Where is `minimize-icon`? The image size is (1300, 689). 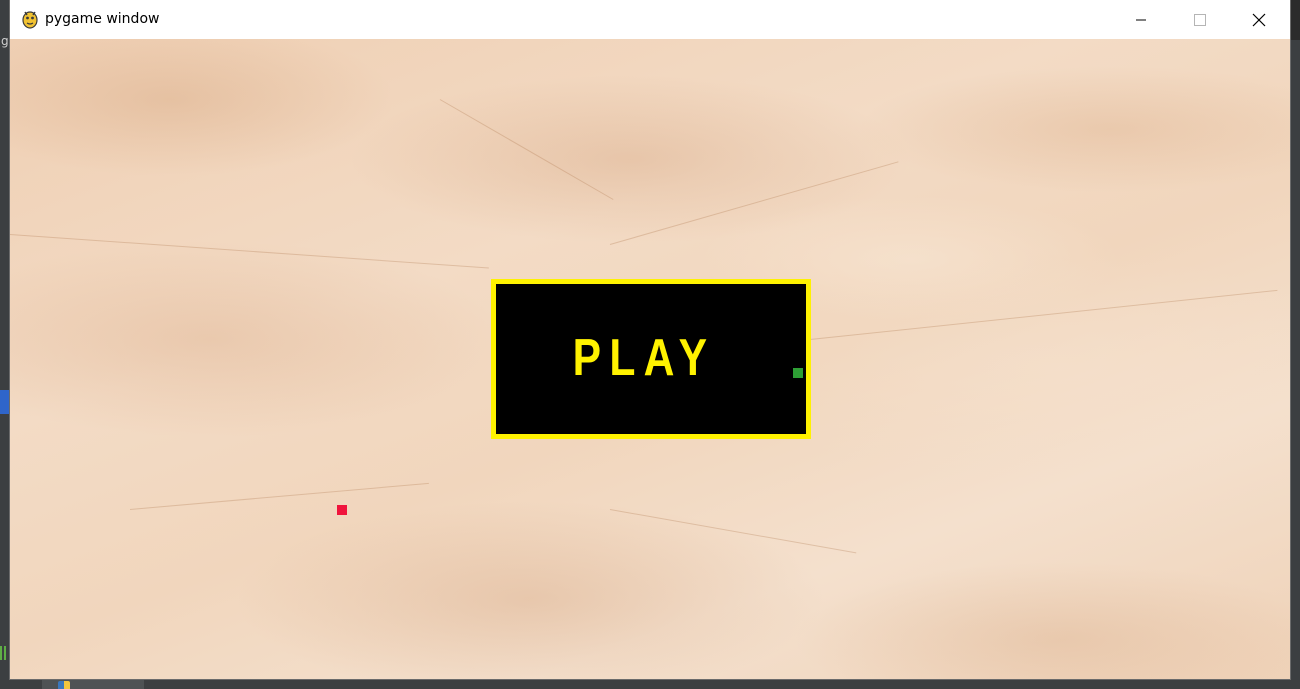
minimize-icon is located at coordinates (1141, 19).